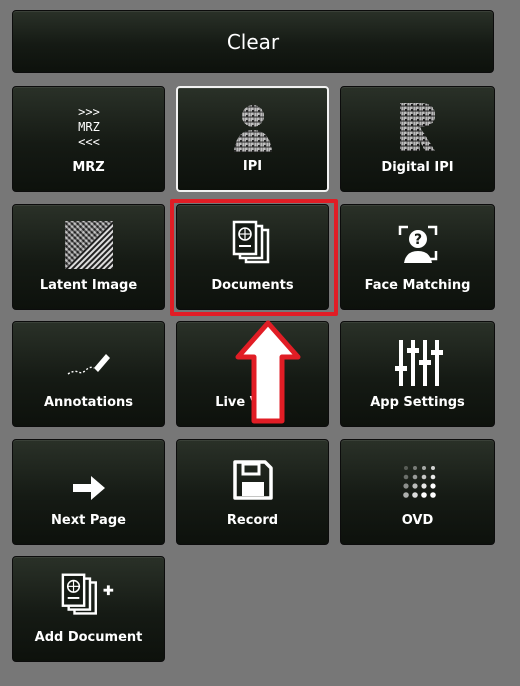 The width and height of the screenshot is (520, 686). What do you see at coordinates (88, 520) in the screenshot?
I see `next-page-label: Next Page` at bounding box center [88, 520].